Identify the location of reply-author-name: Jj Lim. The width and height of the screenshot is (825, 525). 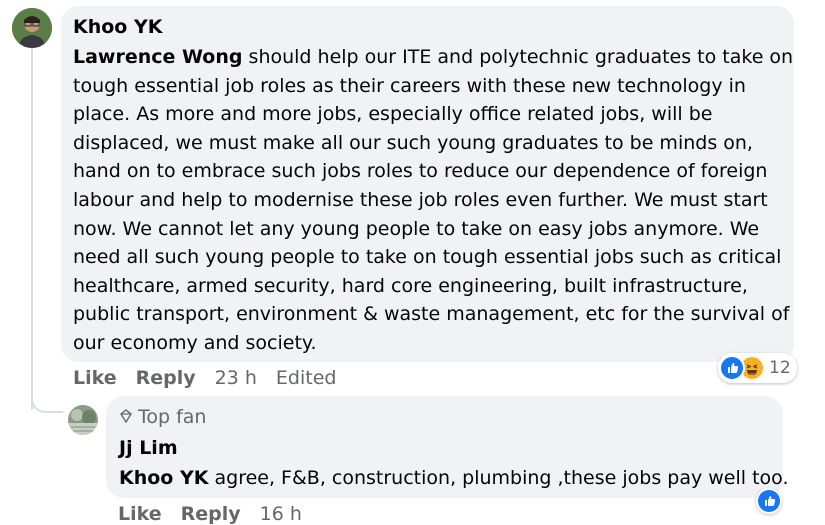
(148, 448).